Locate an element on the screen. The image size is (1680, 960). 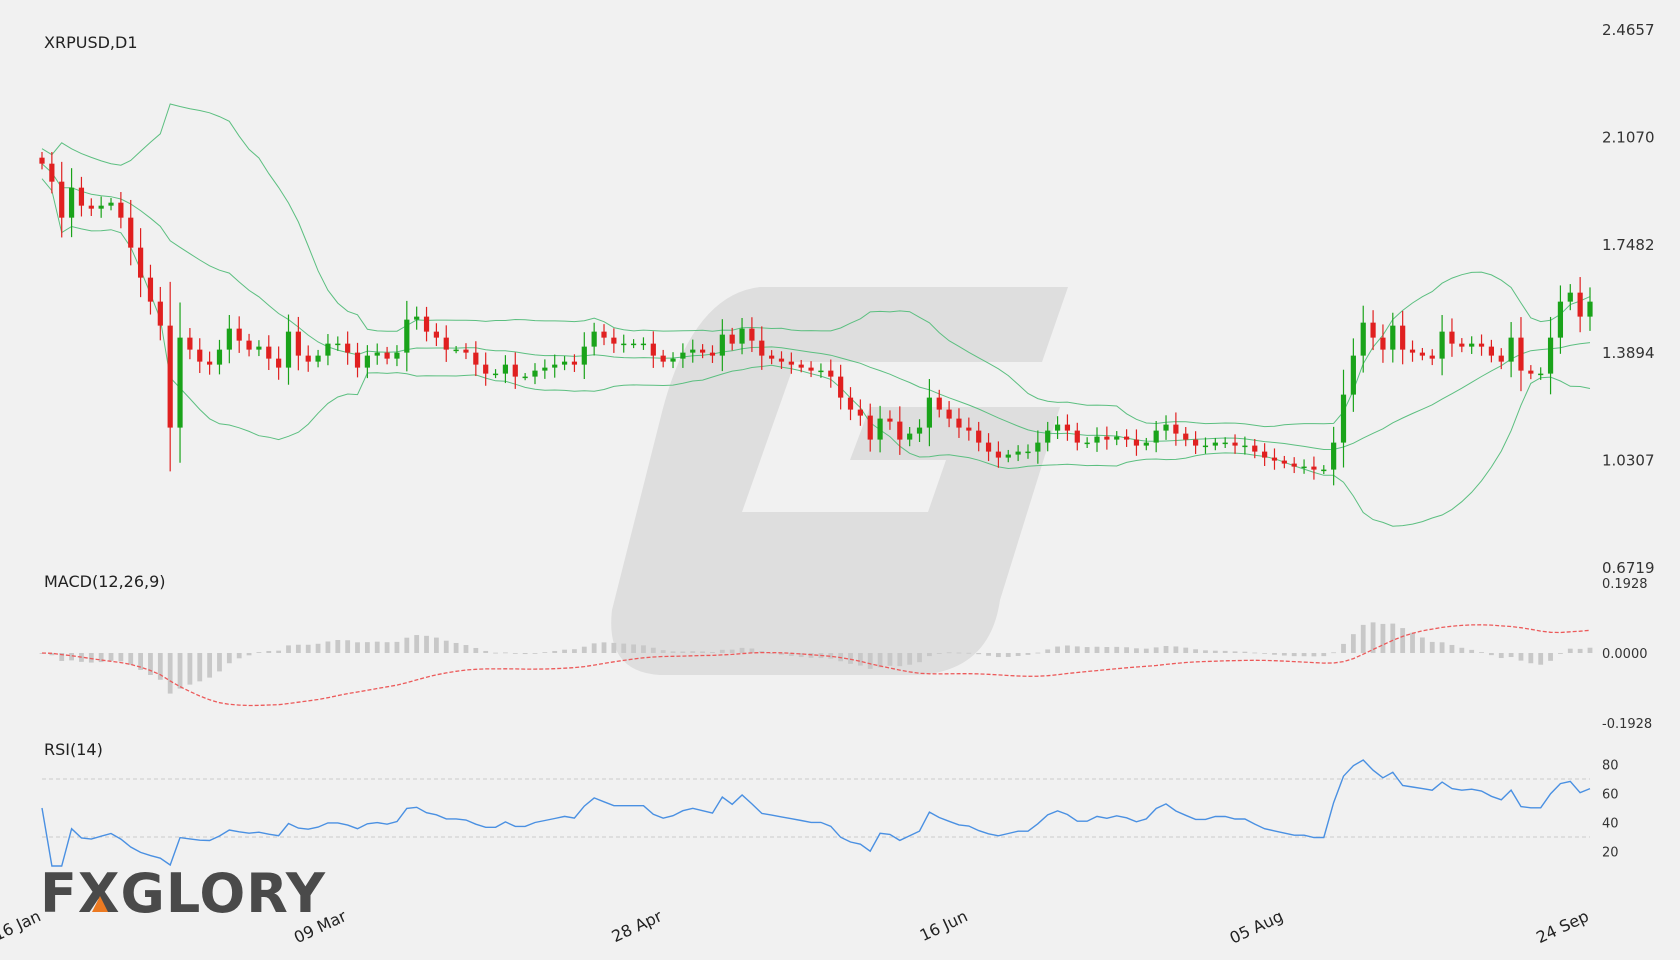
rsi-line is located at coordinates (816, 813).